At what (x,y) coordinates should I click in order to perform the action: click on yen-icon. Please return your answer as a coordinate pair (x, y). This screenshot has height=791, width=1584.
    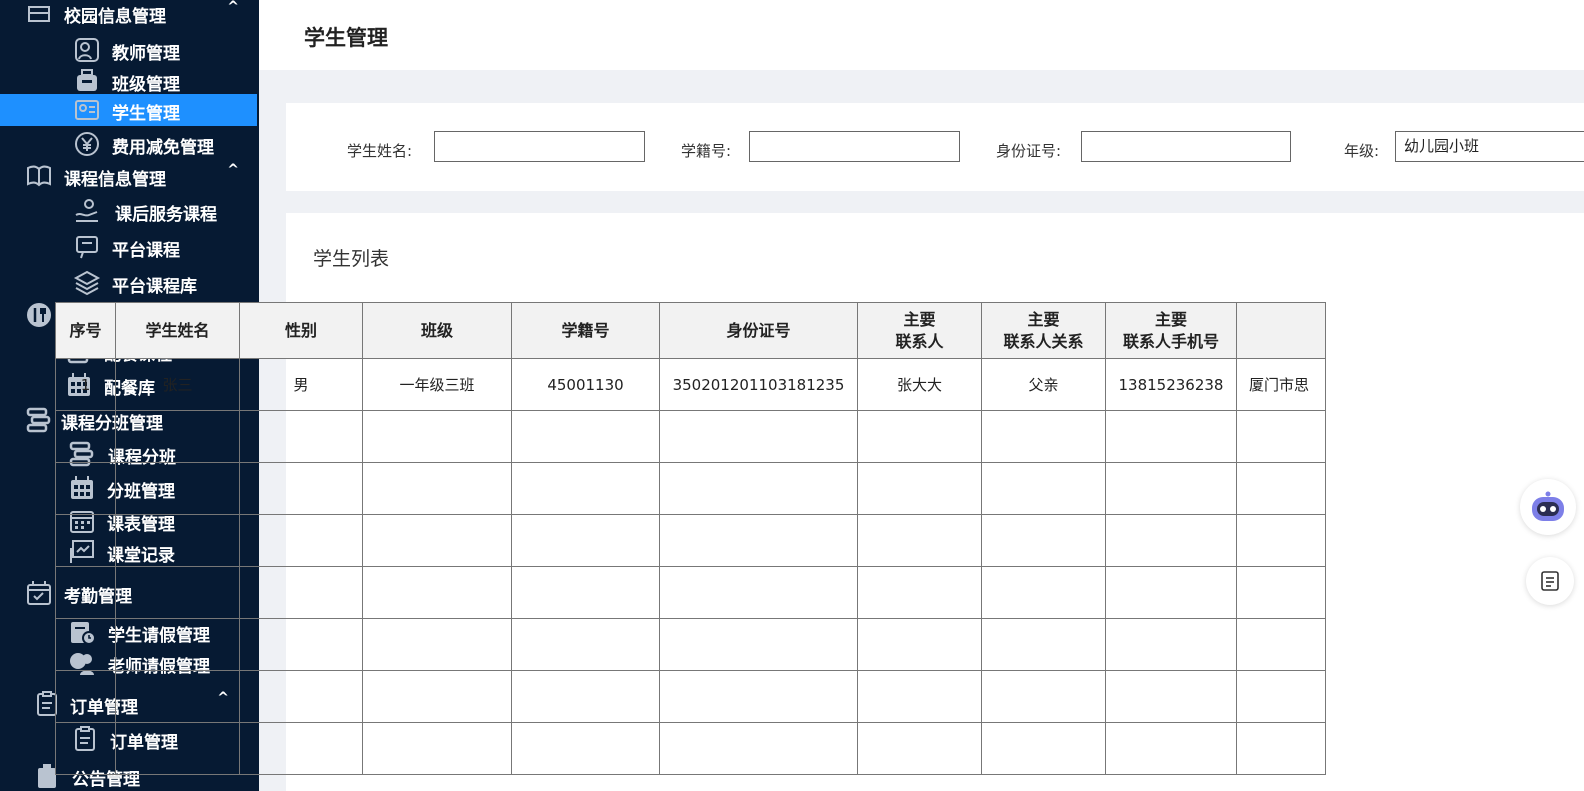
    Looking at the image, I should click on (87, 144).